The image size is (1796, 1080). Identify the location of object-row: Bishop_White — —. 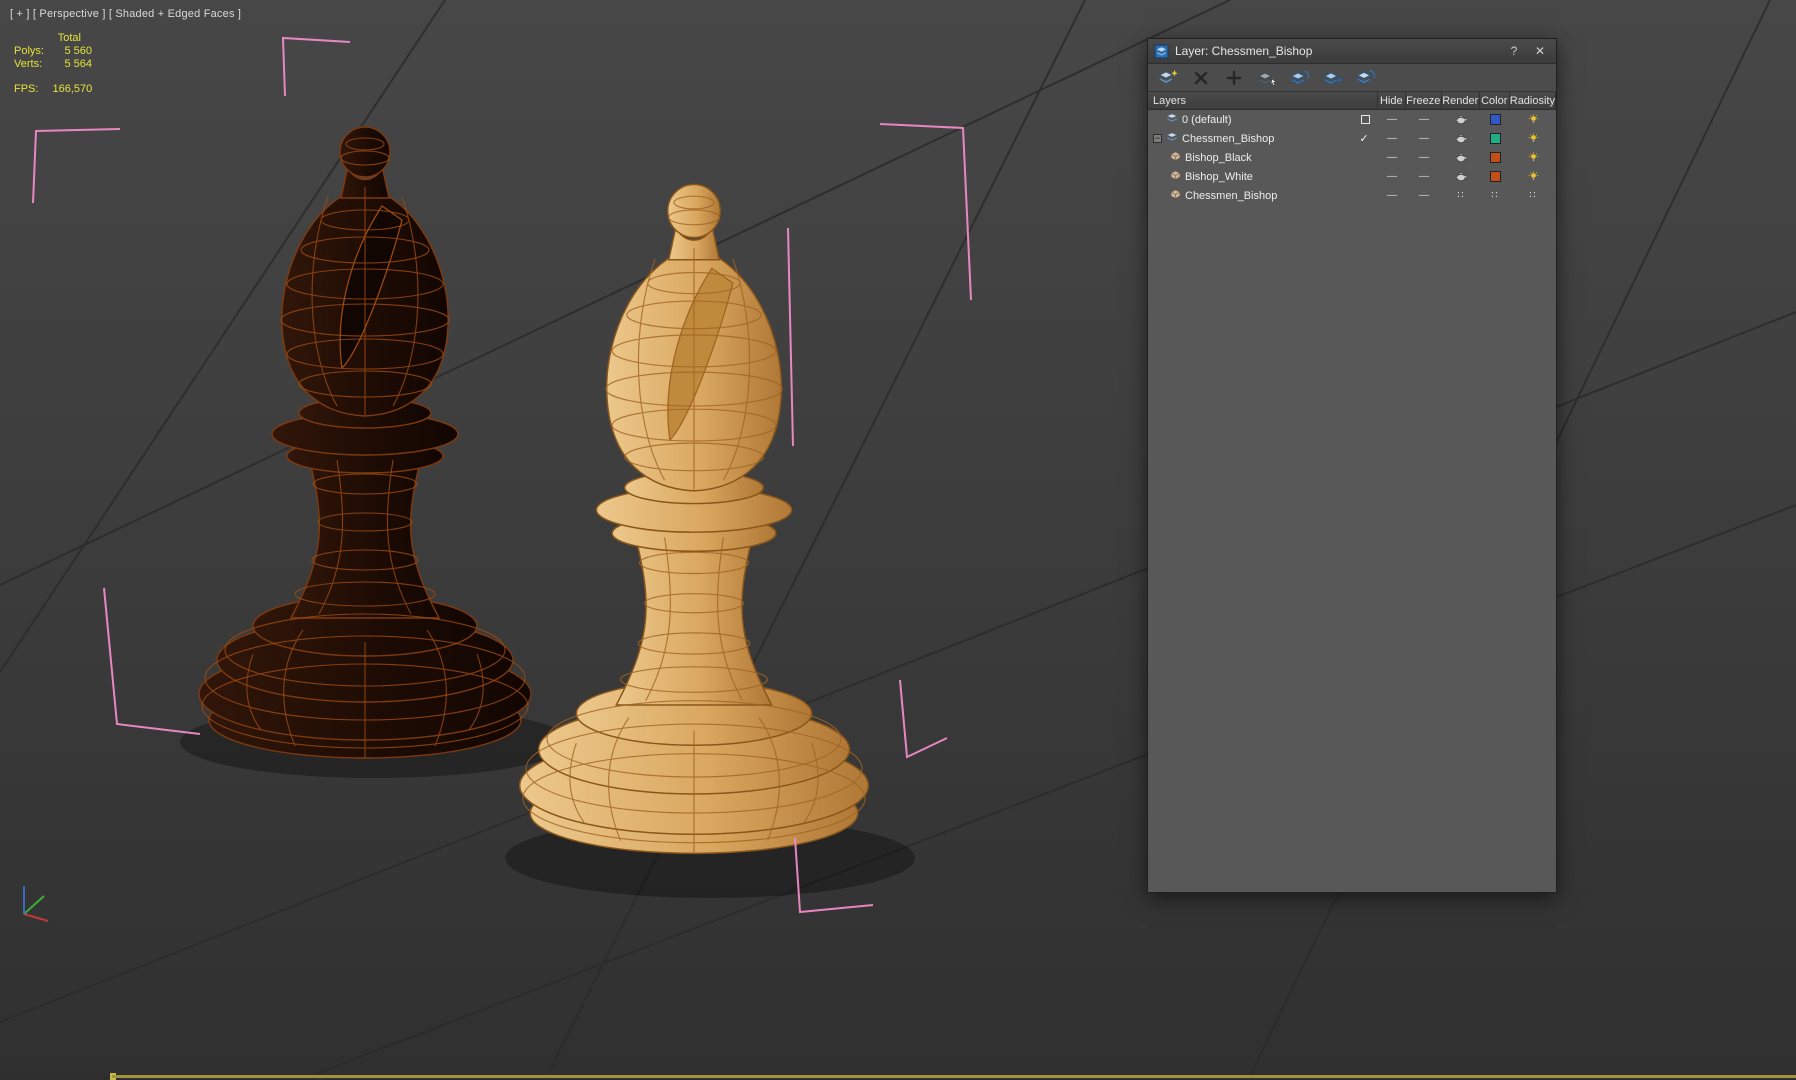
(1352, 176).